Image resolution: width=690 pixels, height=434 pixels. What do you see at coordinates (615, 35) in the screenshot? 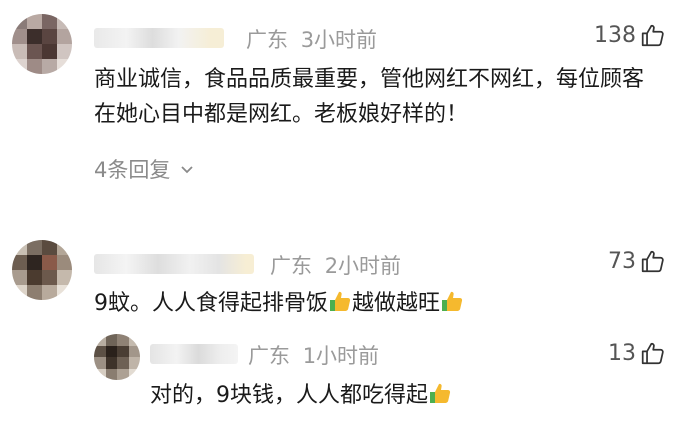
I see `like-count: 138` at bounding box center [615, 35].